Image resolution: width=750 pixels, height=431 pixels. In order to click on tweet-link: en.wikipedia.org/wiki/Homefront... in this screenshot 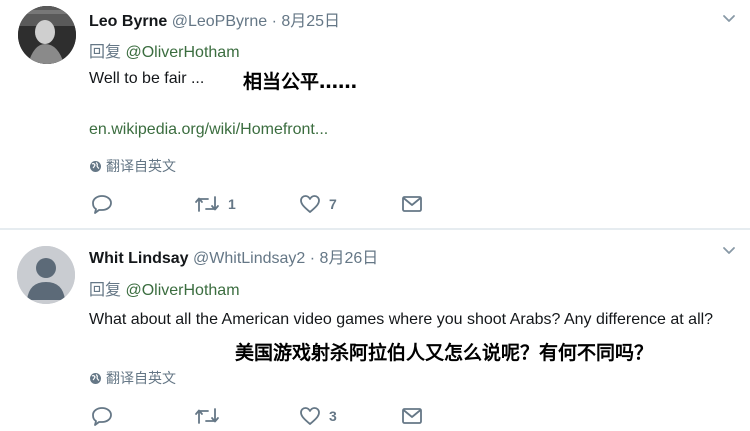, I will do `click(208, 130)`.